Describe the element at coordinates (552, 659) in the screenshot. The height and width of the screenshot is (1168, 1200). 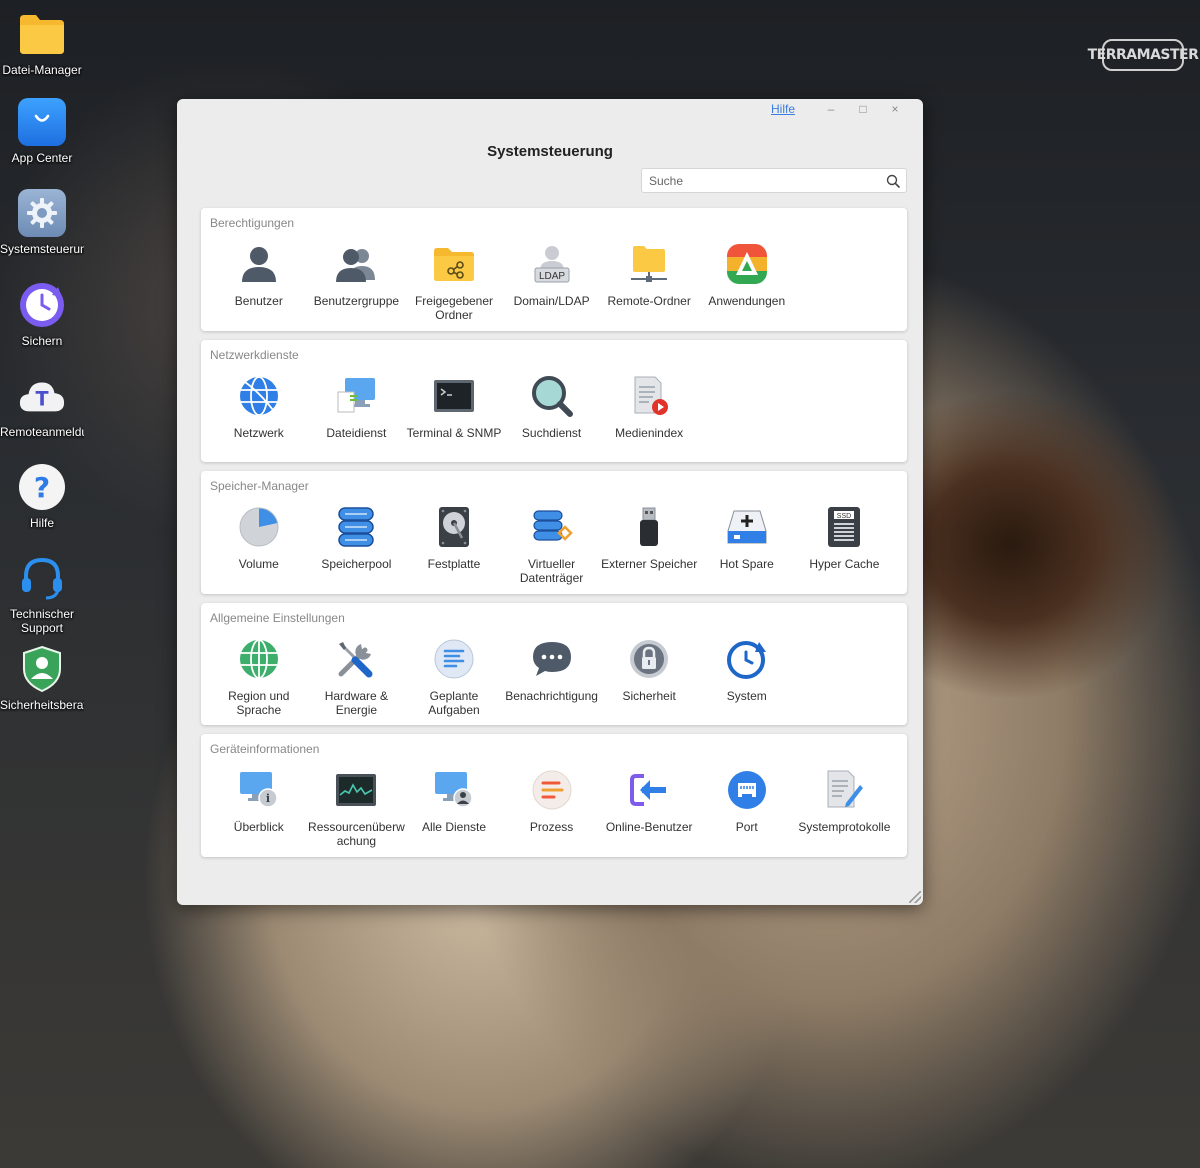
I see `chat-bubble-icon` at that location.